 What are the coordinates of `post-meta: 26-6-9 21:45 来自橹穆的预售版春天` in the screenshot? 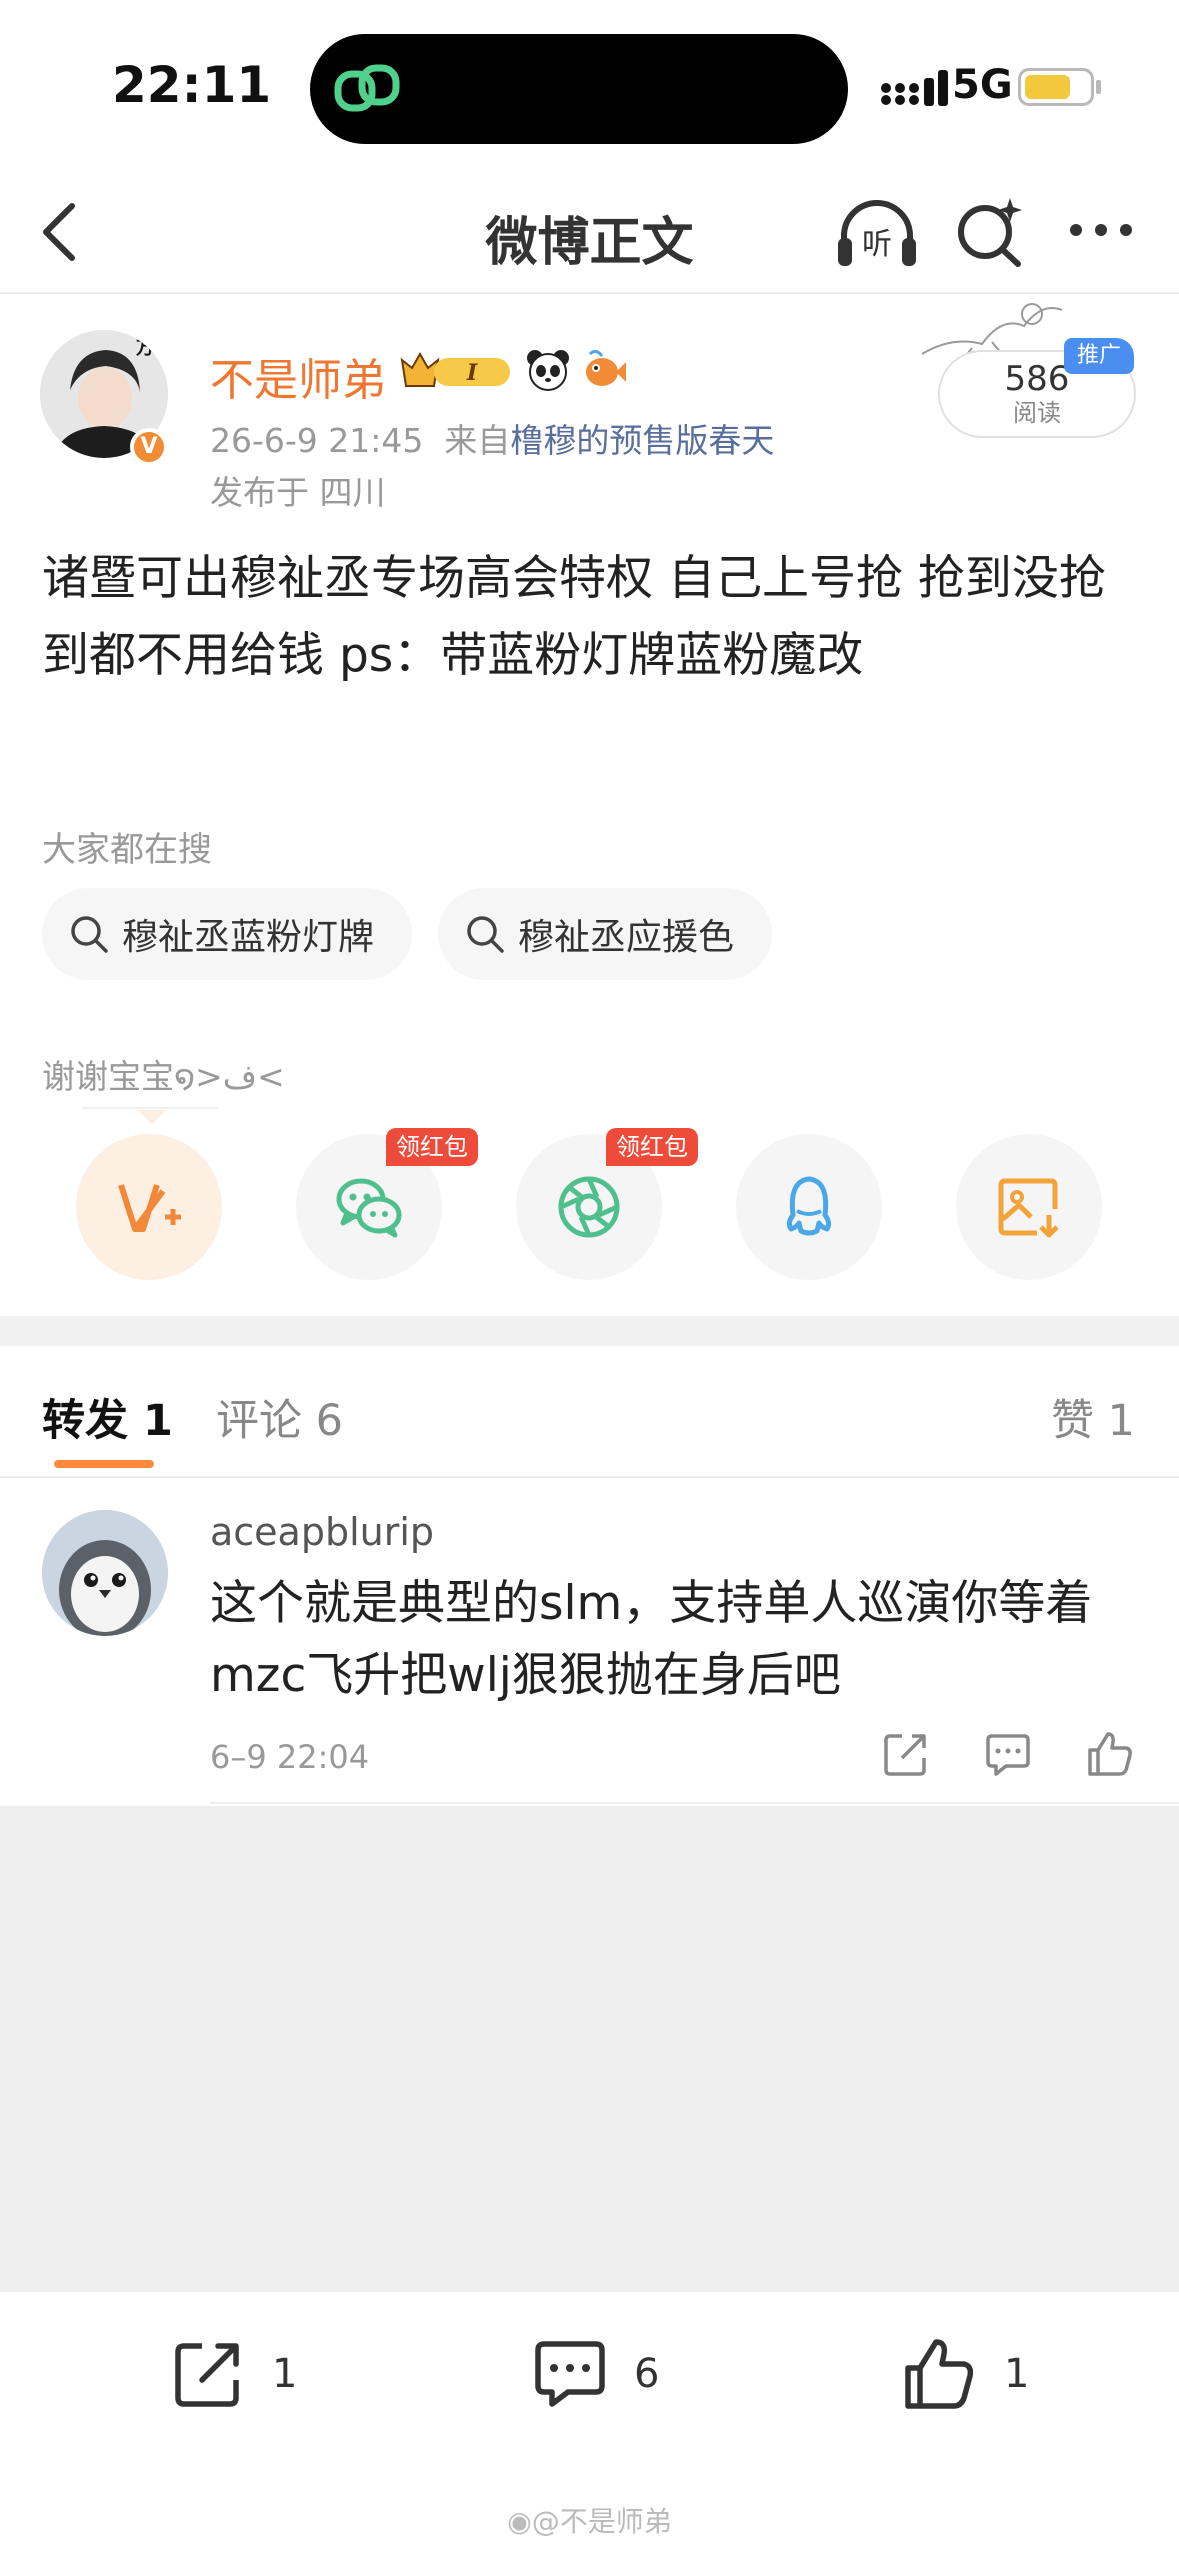 It's located at (492, 438).